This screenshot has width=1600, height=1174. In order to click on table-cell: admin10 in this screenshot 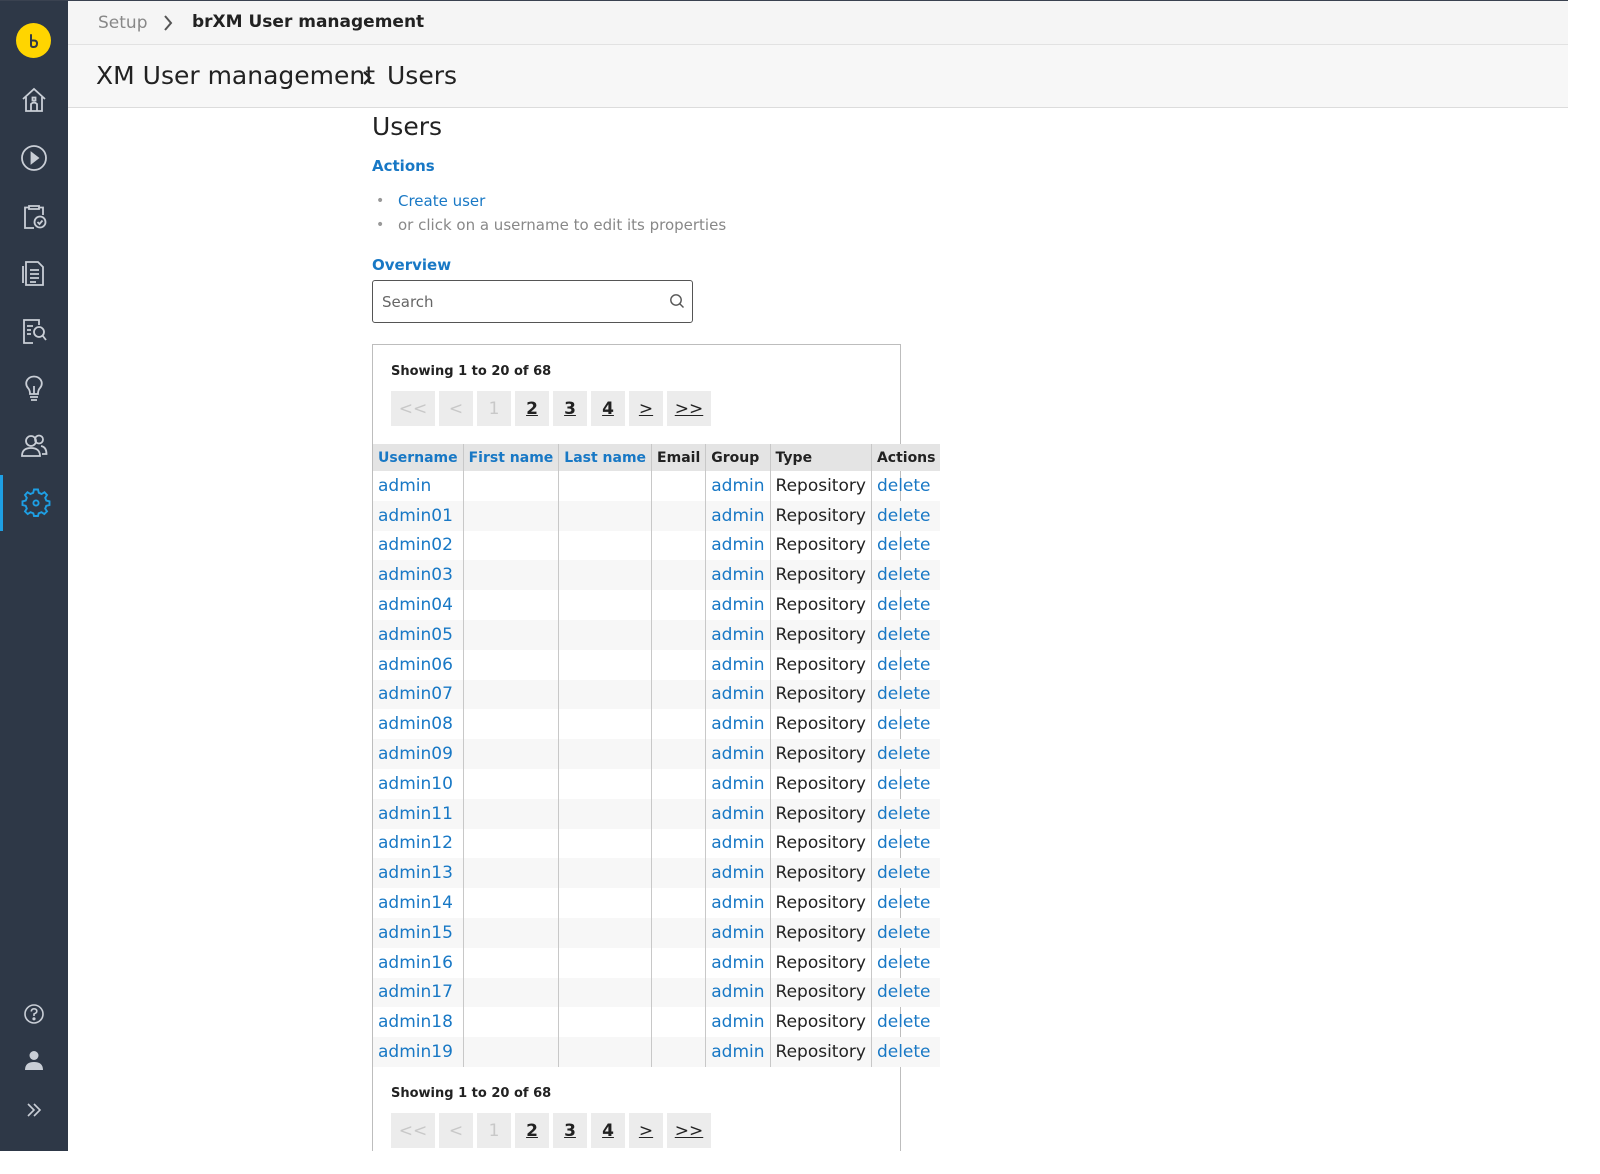, I will do `click(418, 783)`.